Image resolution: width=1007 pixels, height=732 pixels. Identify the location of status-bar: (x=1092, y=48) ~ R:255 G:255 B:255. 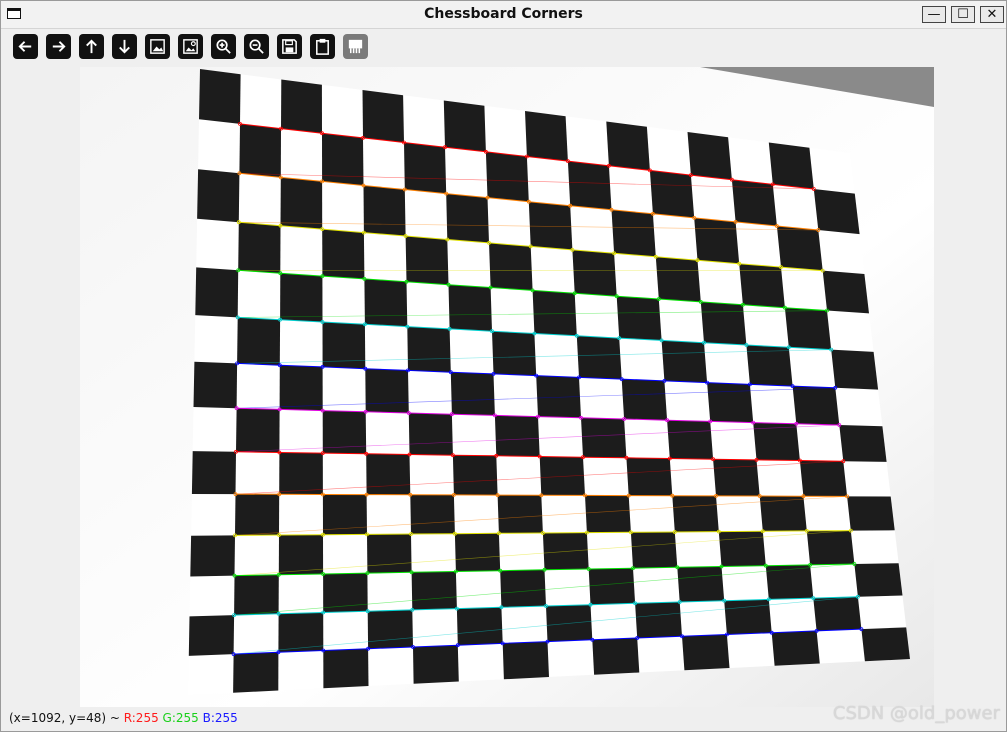
(123, 718).